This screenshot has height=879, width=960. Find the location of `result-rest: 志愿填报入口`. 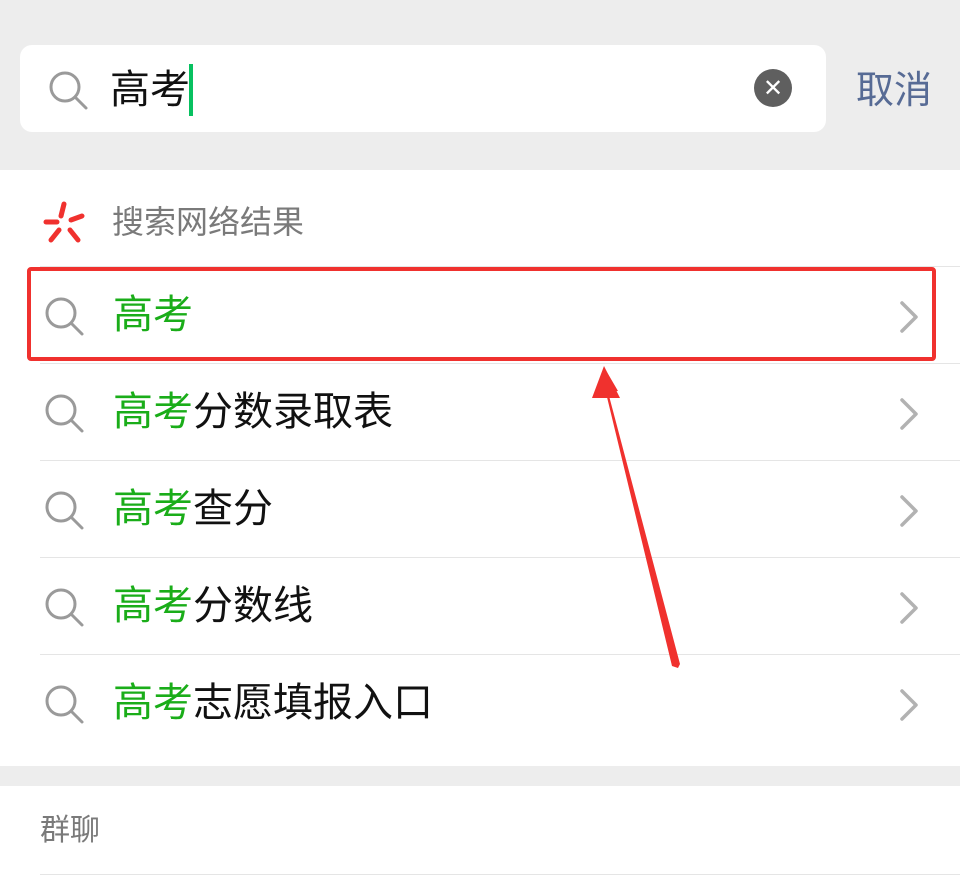

result-rest: 志愿填报入口 is located at coordinates (313, 703).